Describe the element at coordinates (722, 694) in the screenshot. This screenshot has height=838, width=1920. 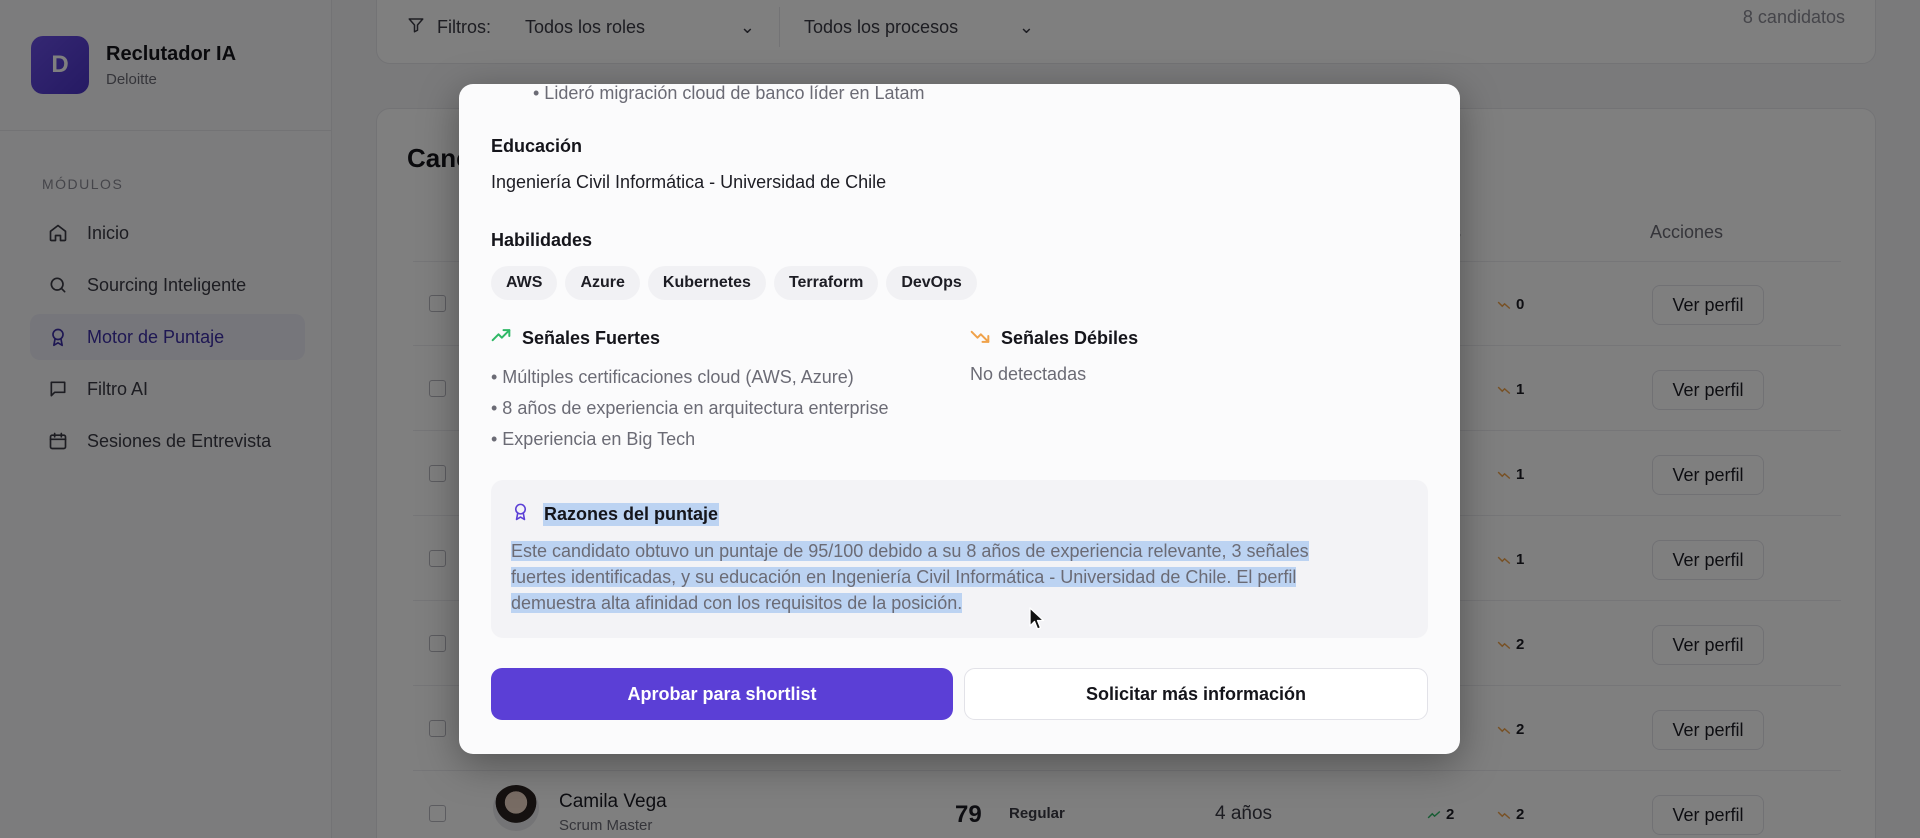
I see `approve-shortlist-button: Aprobar para shortlist` at that location.